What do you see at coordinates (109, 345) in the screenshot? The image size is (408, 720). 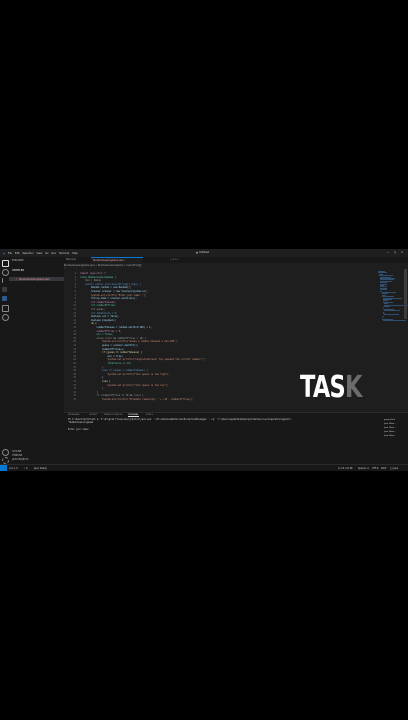 I see `code-line: guess = scanner.nextInt();` at bounding box center [109, 345].